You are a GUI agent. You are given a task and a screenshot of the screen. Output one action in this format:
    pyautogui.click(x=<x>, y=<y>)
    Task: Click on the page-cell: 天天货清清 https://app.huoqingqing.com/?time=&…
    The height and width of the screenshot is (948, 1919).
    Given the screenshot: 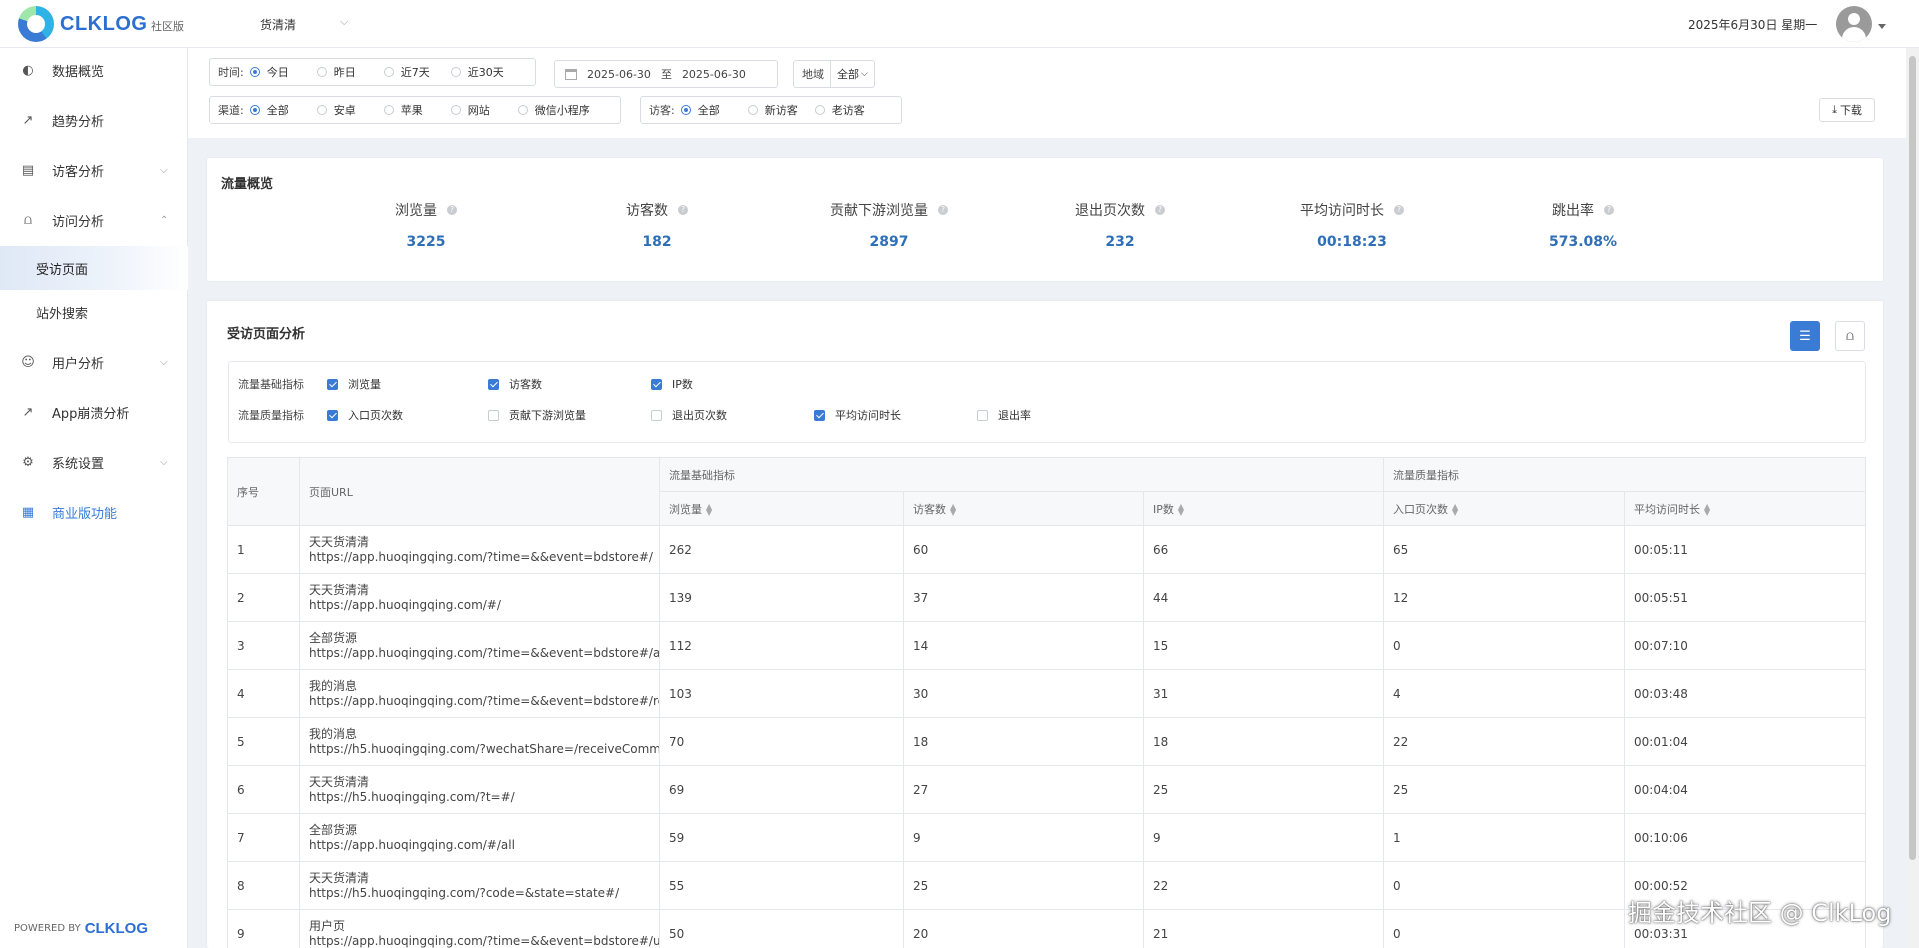 What is the action you would take?
    pyautogui.click(x=479, y=549)
    